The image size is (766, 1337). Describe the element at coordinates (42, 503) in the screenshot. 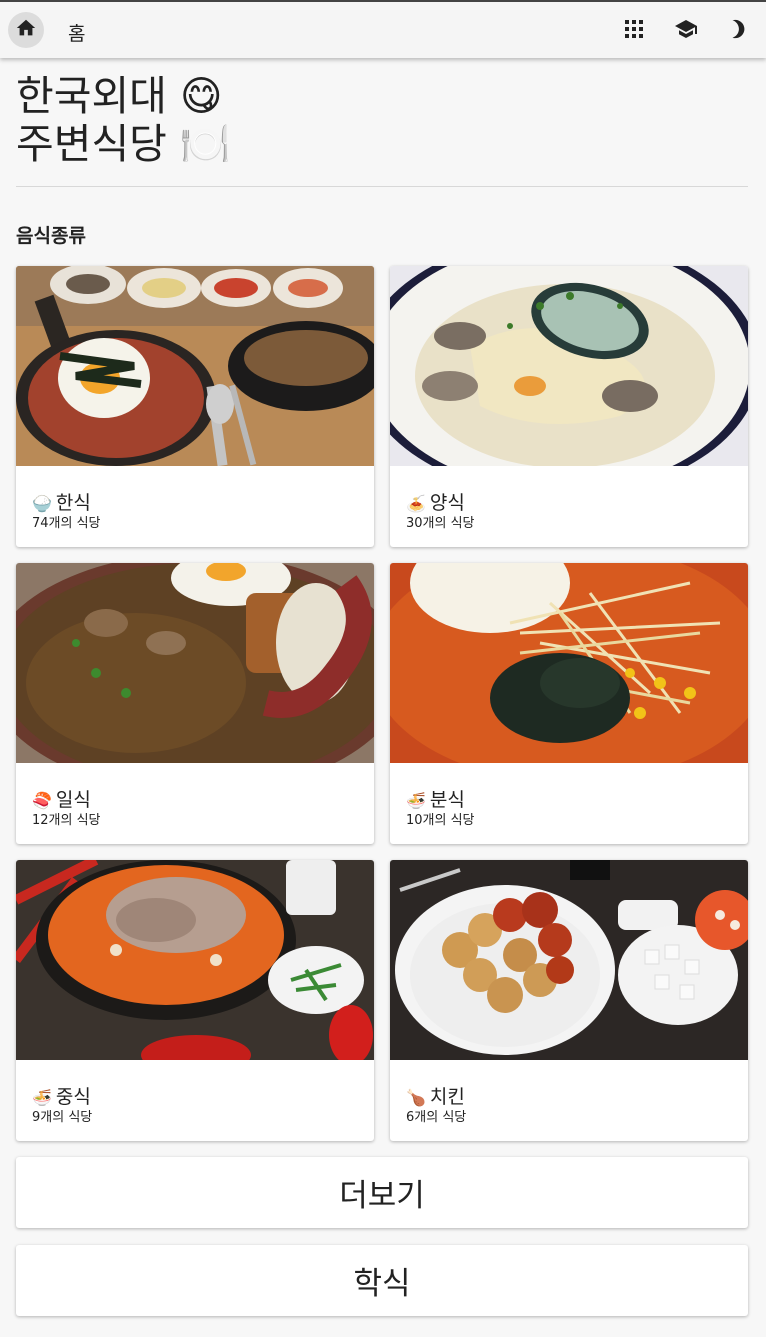

I see `rice-bowl-icon: 🍚` at that location.